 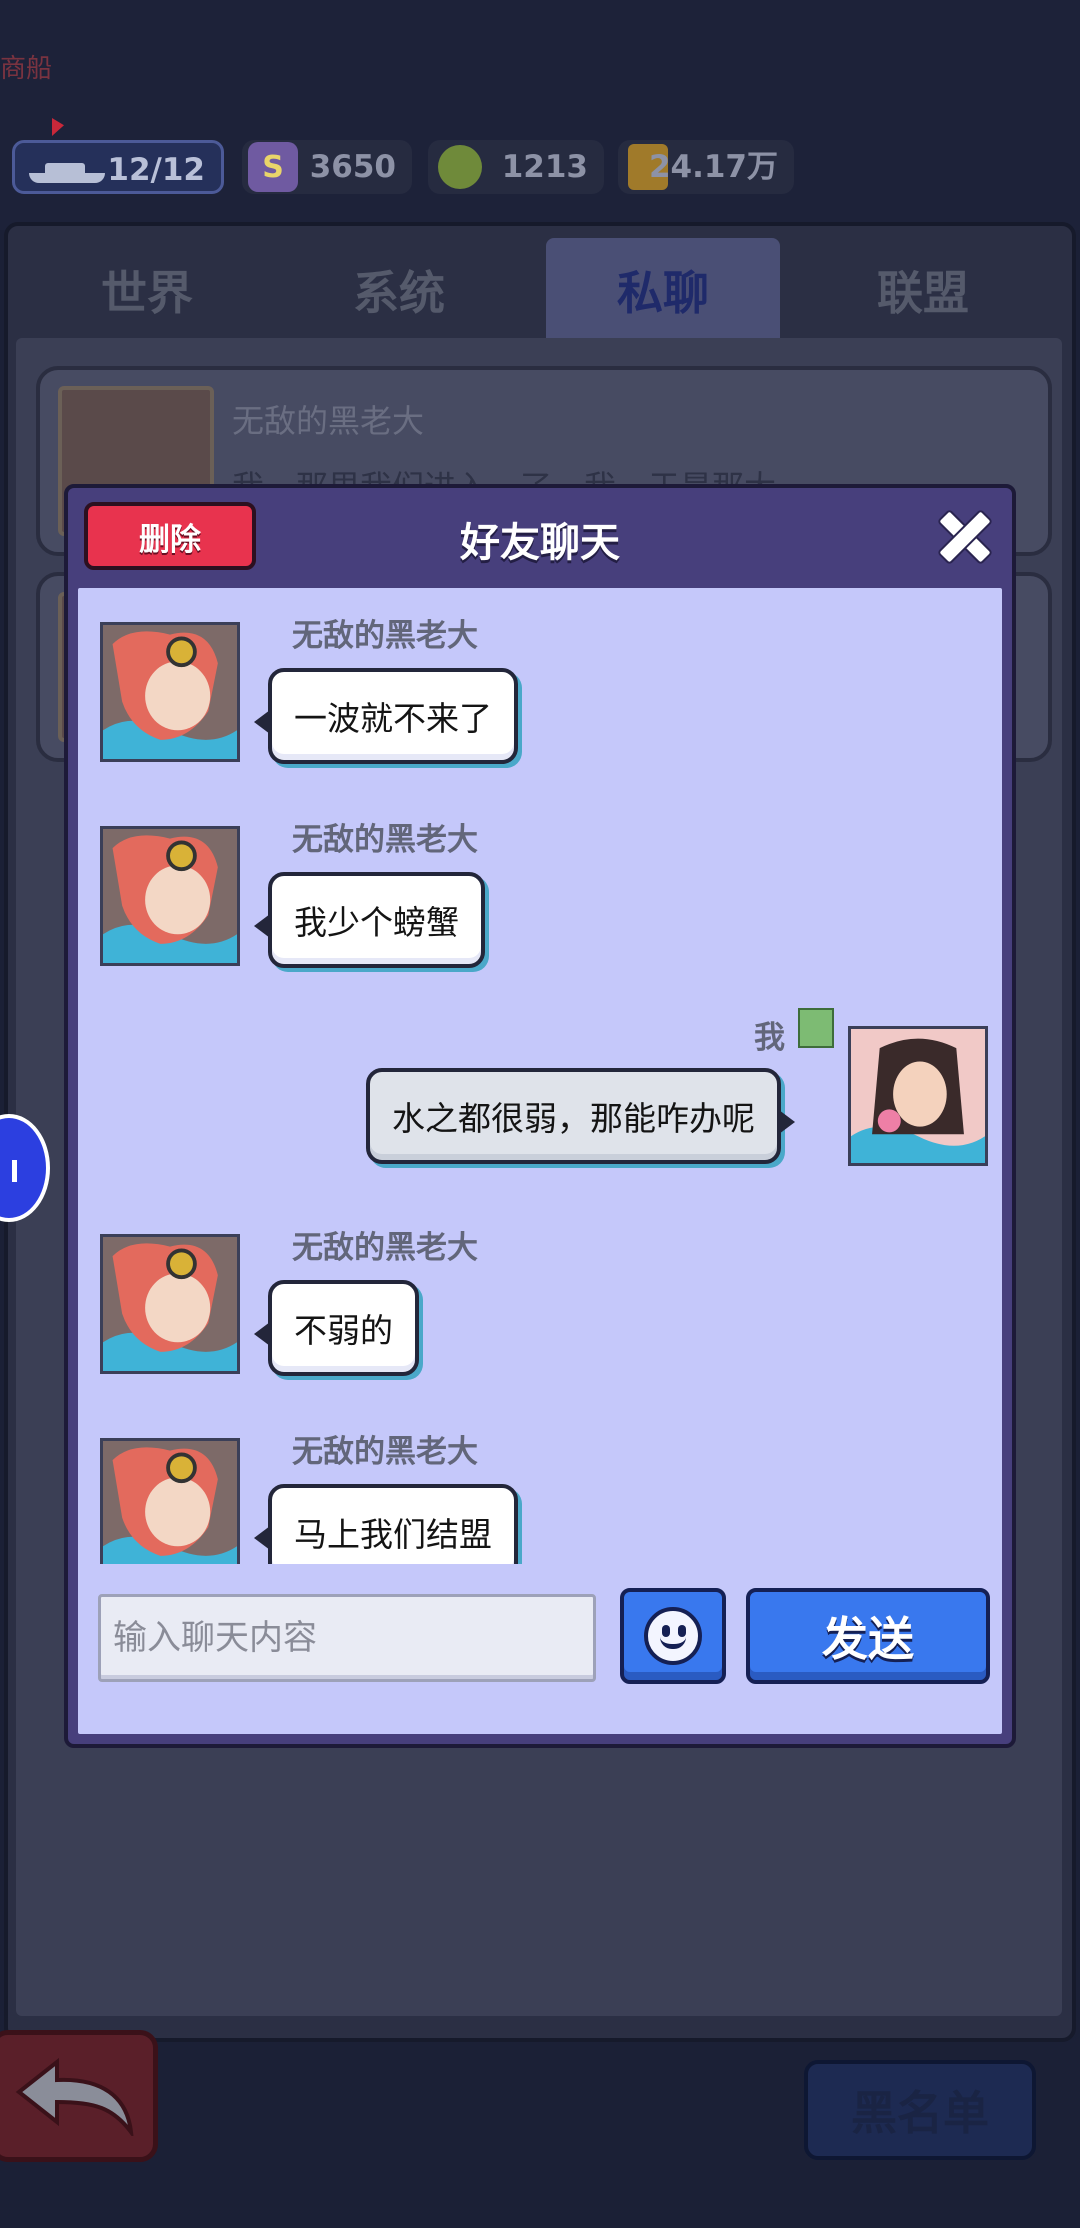 I want to click on coin-resource: S 3650, so click(x=327, y=167).